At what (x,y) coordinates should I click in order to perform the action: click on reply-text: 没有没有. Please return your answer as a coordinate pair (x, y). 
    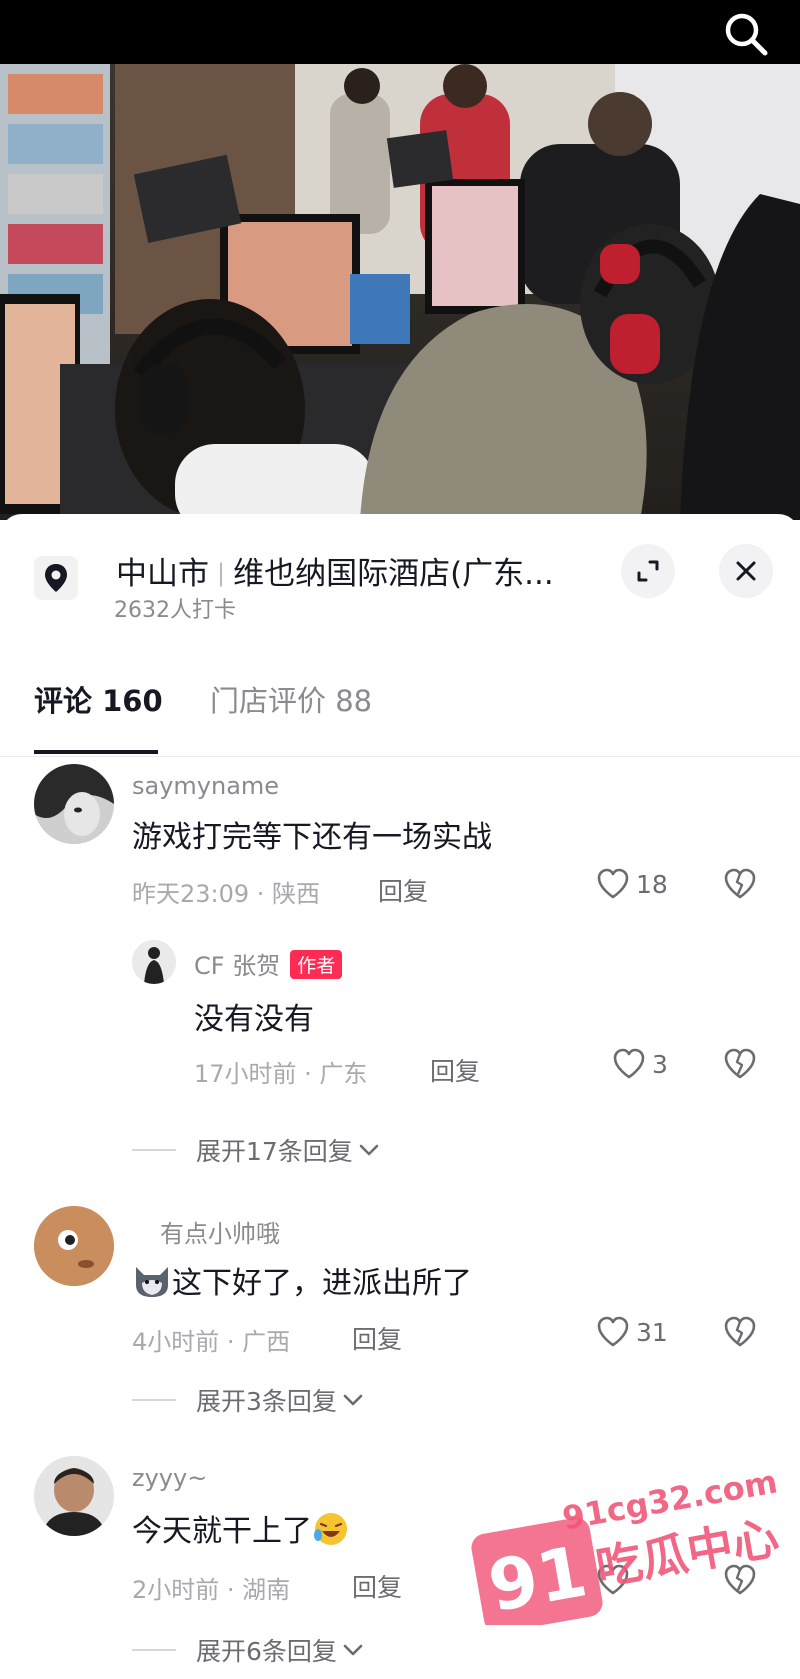
    Looking at the image, I should click on (254, 1019).